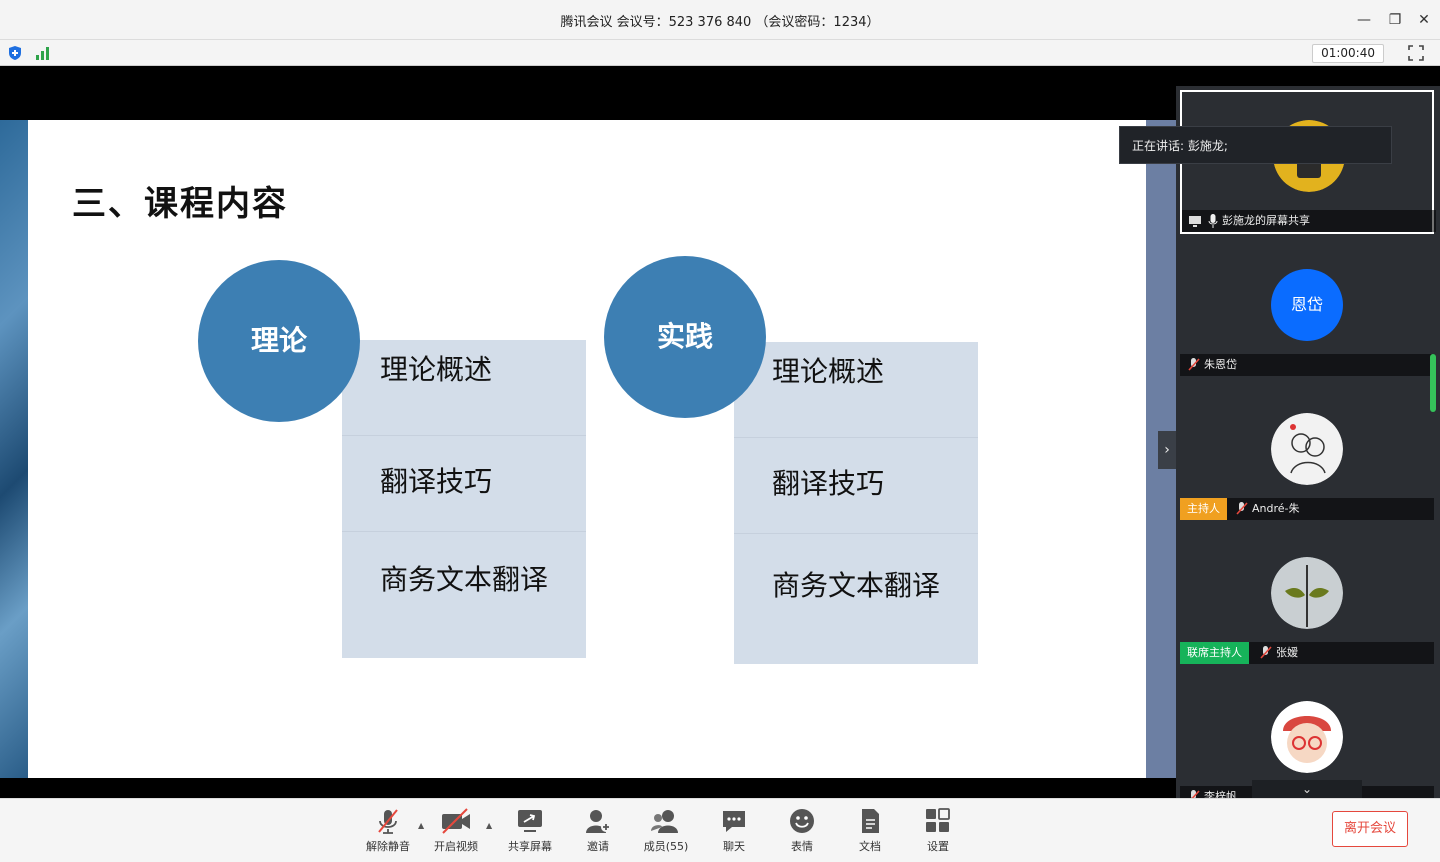 The width and height of the screenshot is (1440, 862). Describe the element at coordinates (1307, 653) in the screenshot. I see `tile-label: 联席主持人 张嫒` at that location.